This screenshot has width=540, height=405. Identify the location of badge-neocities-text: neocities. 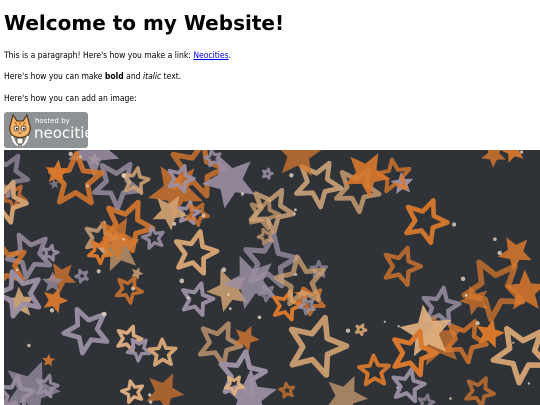
(61, 133).